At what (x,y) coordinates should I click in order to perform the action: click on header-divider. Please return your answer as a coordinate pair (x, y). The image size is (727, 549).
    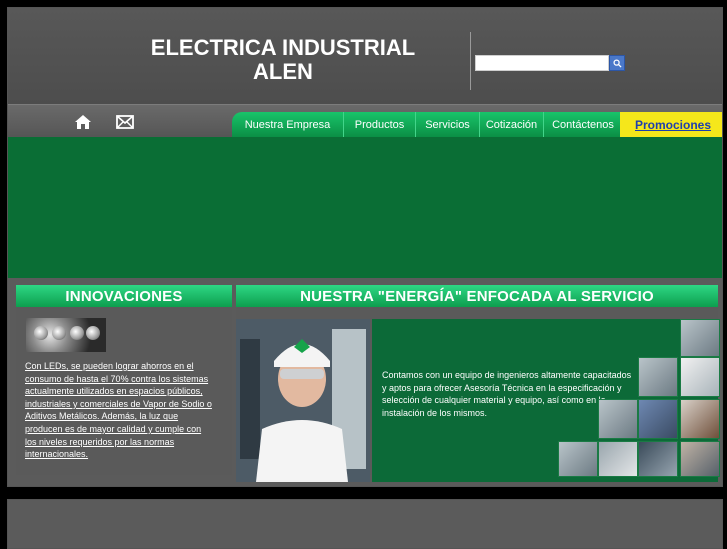
    Looking at the image, I should click on (470, 61).